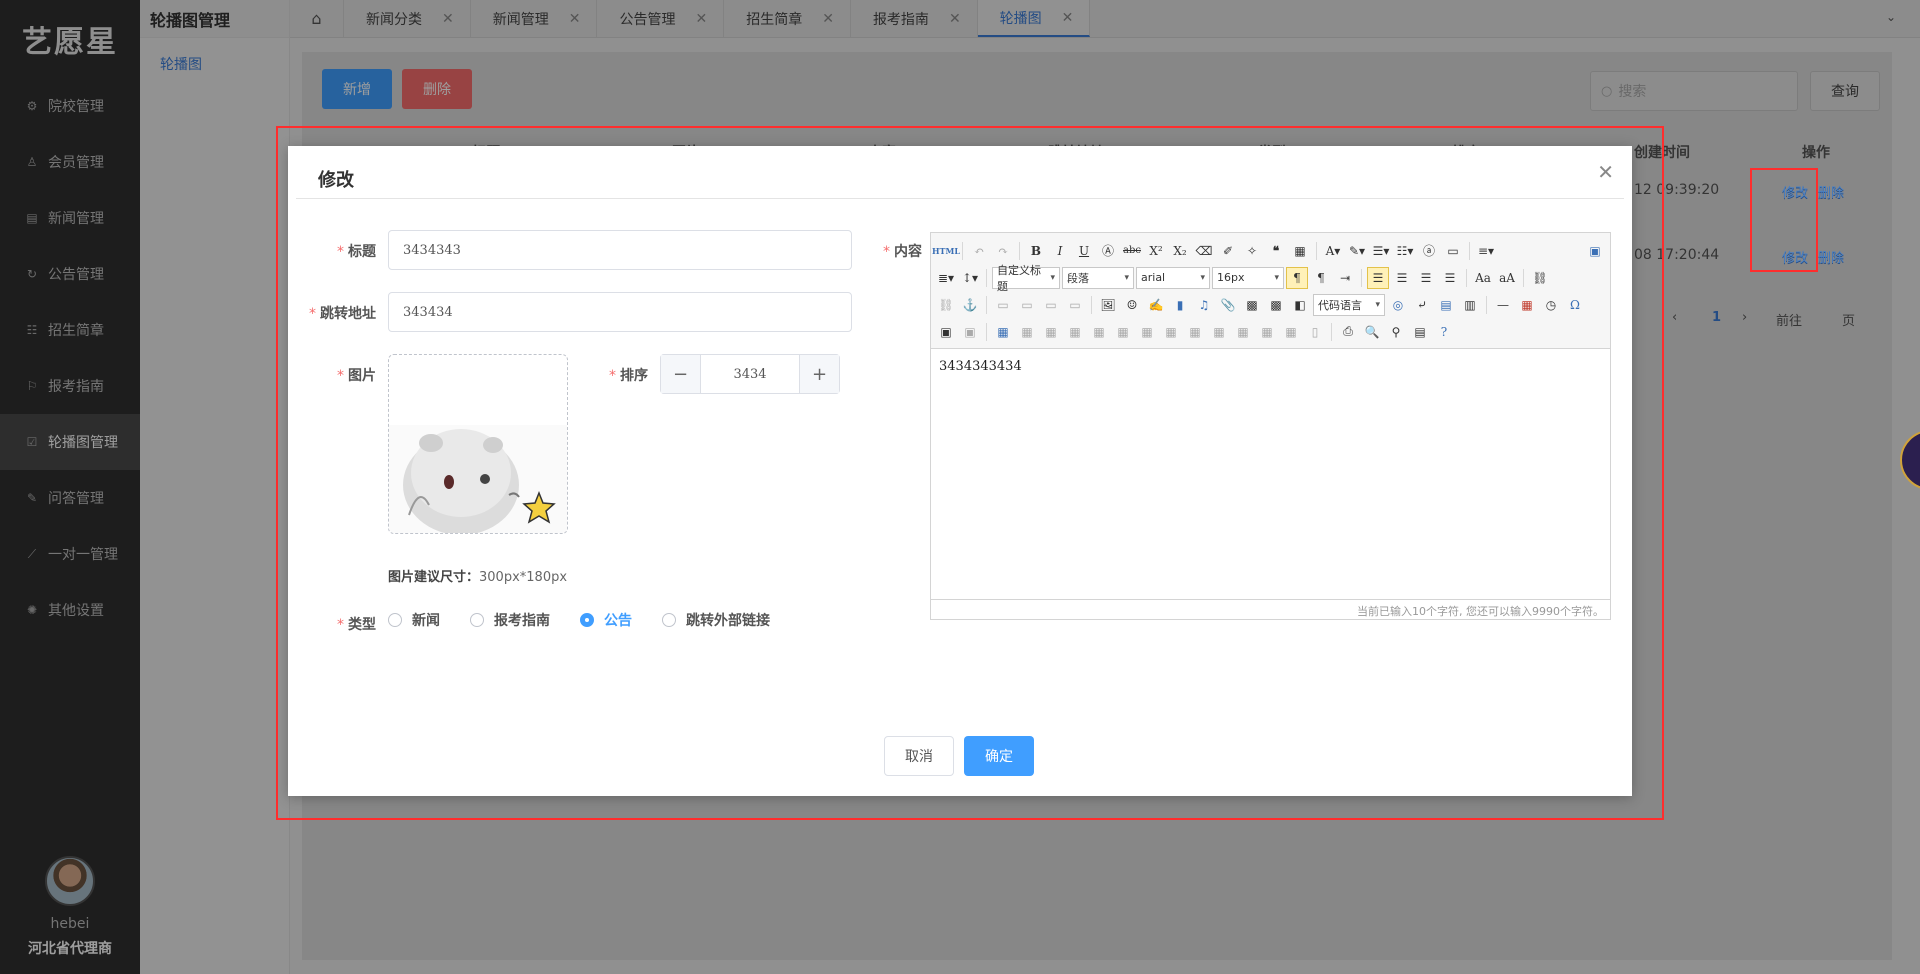 This screenshot has height=974, width=1920. Describe the element at coordinates (1444, 332) in the screenshot. I see `help-icon: ?` at that location.